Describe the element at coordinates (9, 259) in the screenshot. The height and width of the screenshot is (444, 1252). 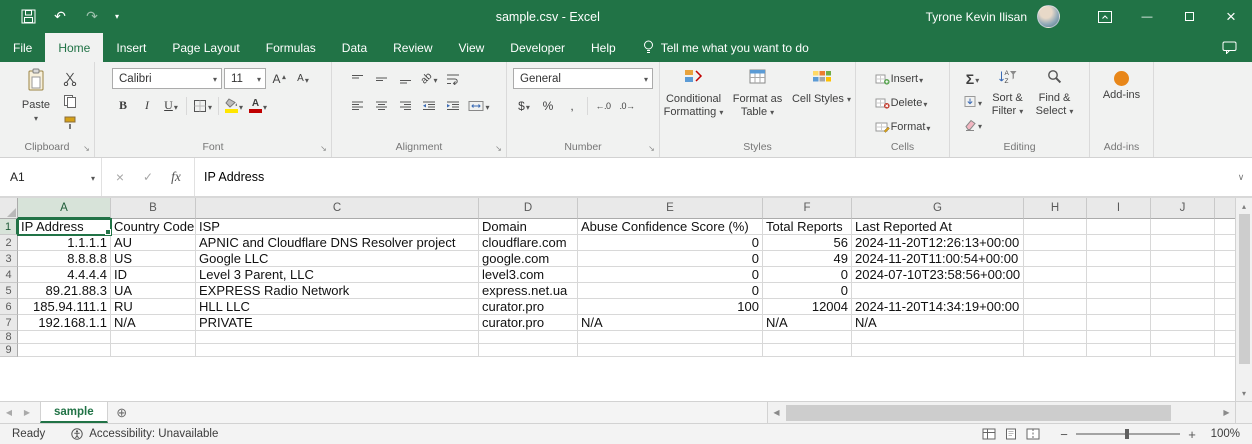
I see `row-header-3: 3` at that location.